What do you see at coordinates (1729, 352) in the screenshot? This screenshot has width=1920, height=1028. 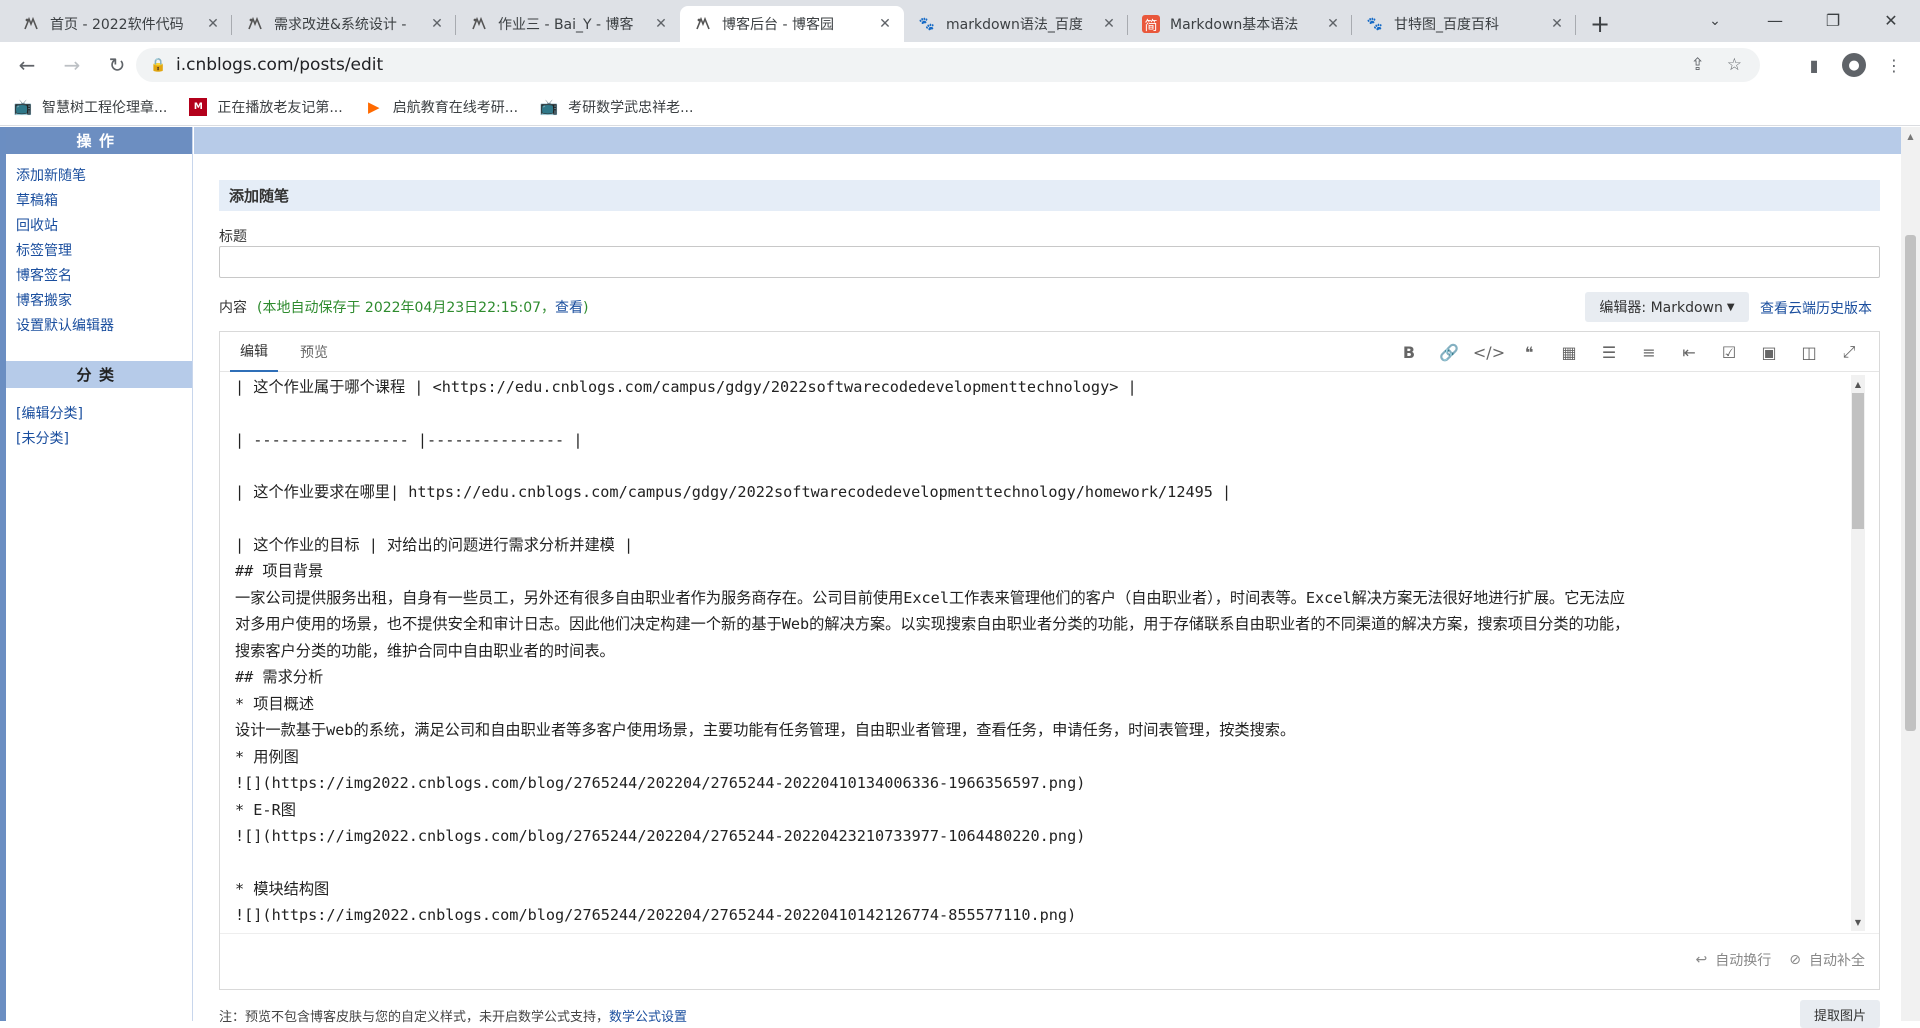 I see `task-list-icon: ☑` at bounding box center [1729, 352].